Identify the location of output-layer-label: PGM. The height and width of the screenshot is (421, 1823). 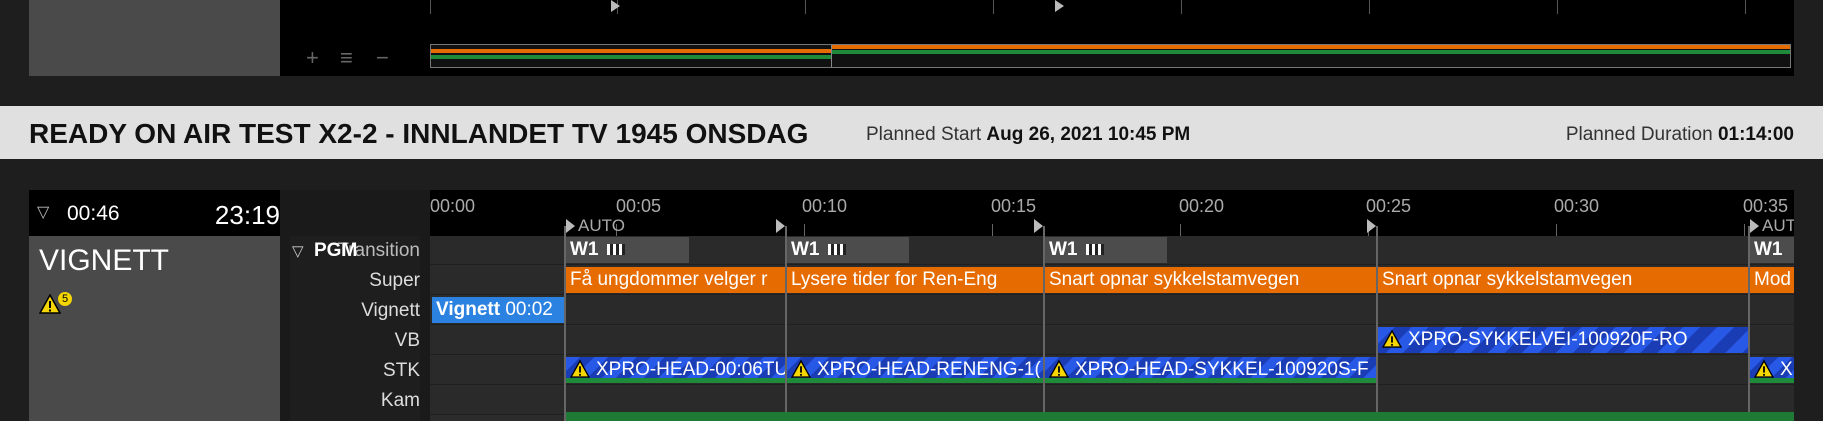
(336, 250).